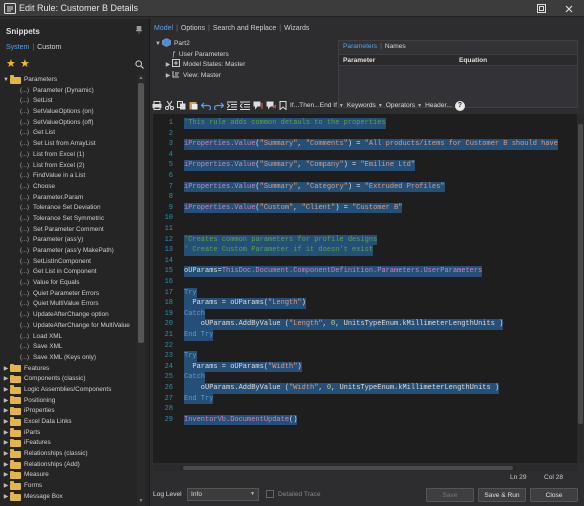 Image resolution: width=584 pixels, height=506 pixels. I want to click on cut-icon, so click(169, 106).